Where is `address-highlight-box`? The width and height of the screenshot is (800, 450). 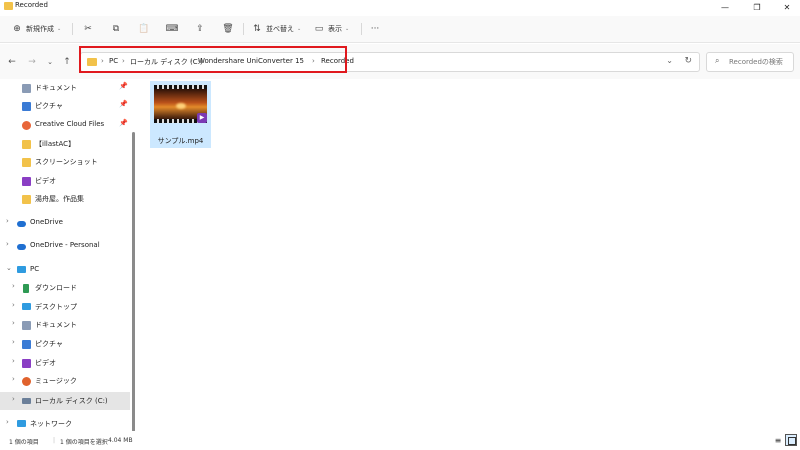 address-highlight-box is located at coordinates (213, 59).